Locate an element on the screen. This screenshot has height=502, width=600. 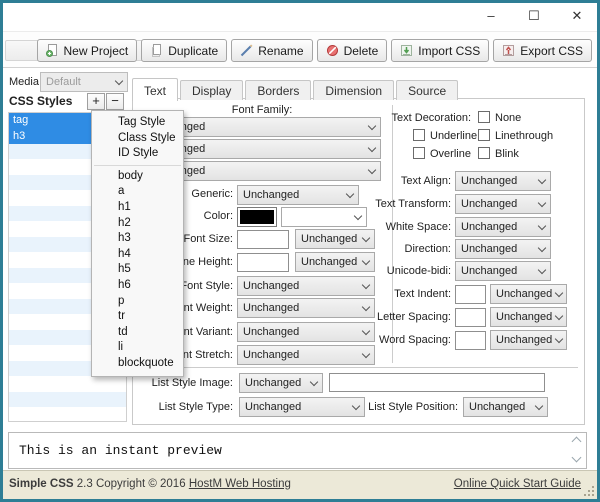
menu-item-td: td is located at coordinates (137, 333).